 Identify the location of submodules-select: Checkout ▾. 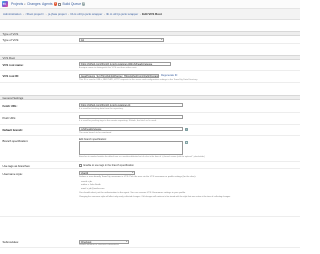
(104, 241).